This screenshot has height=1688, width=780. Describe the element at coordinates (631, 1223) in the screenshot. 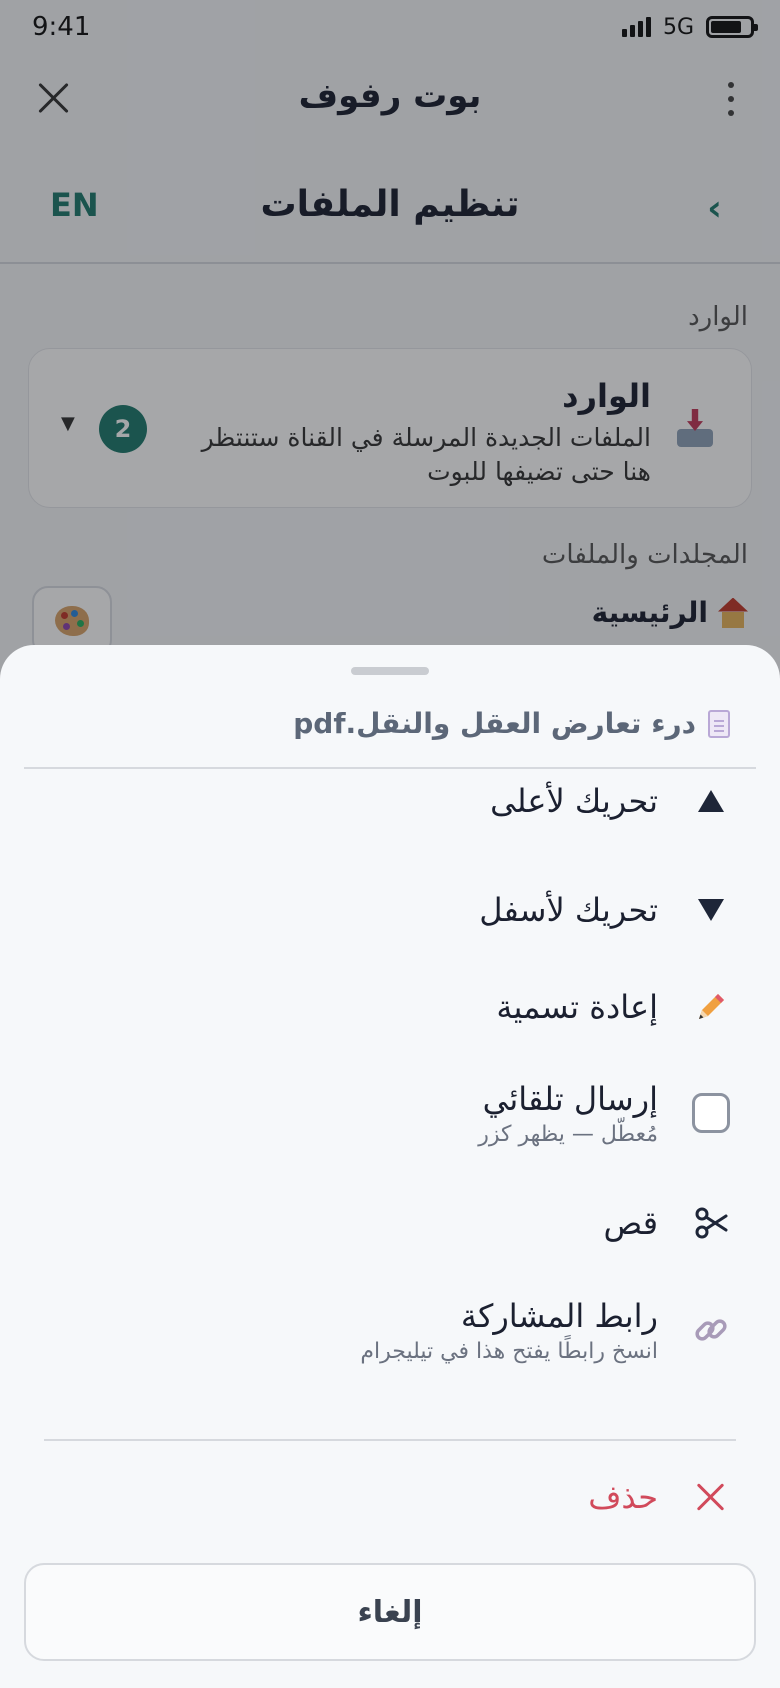

I see `cut-label: قص` at that location.